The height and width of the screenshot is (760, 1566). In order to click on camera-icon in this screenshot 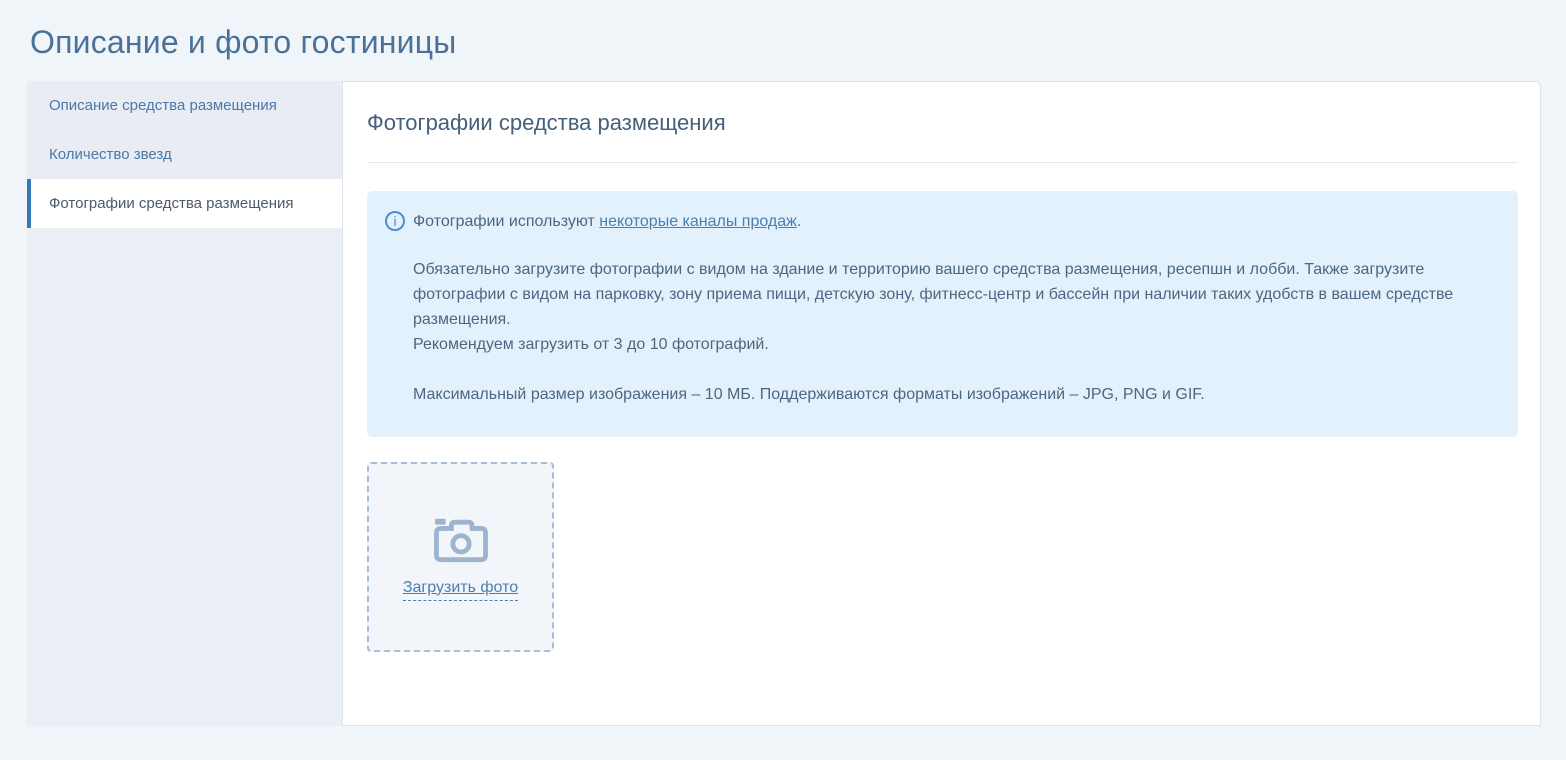, I will do `click(461, 541)`.